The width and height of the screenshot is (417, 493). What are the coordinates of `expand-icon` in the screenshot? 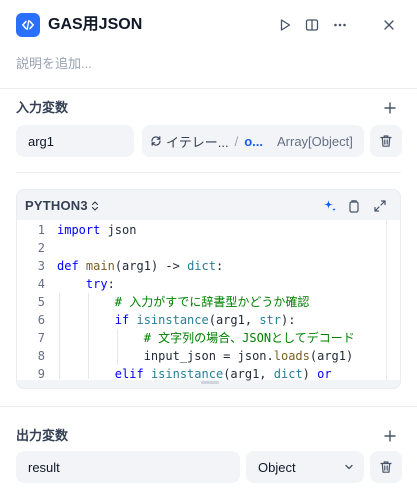 It's located at (380, 206).